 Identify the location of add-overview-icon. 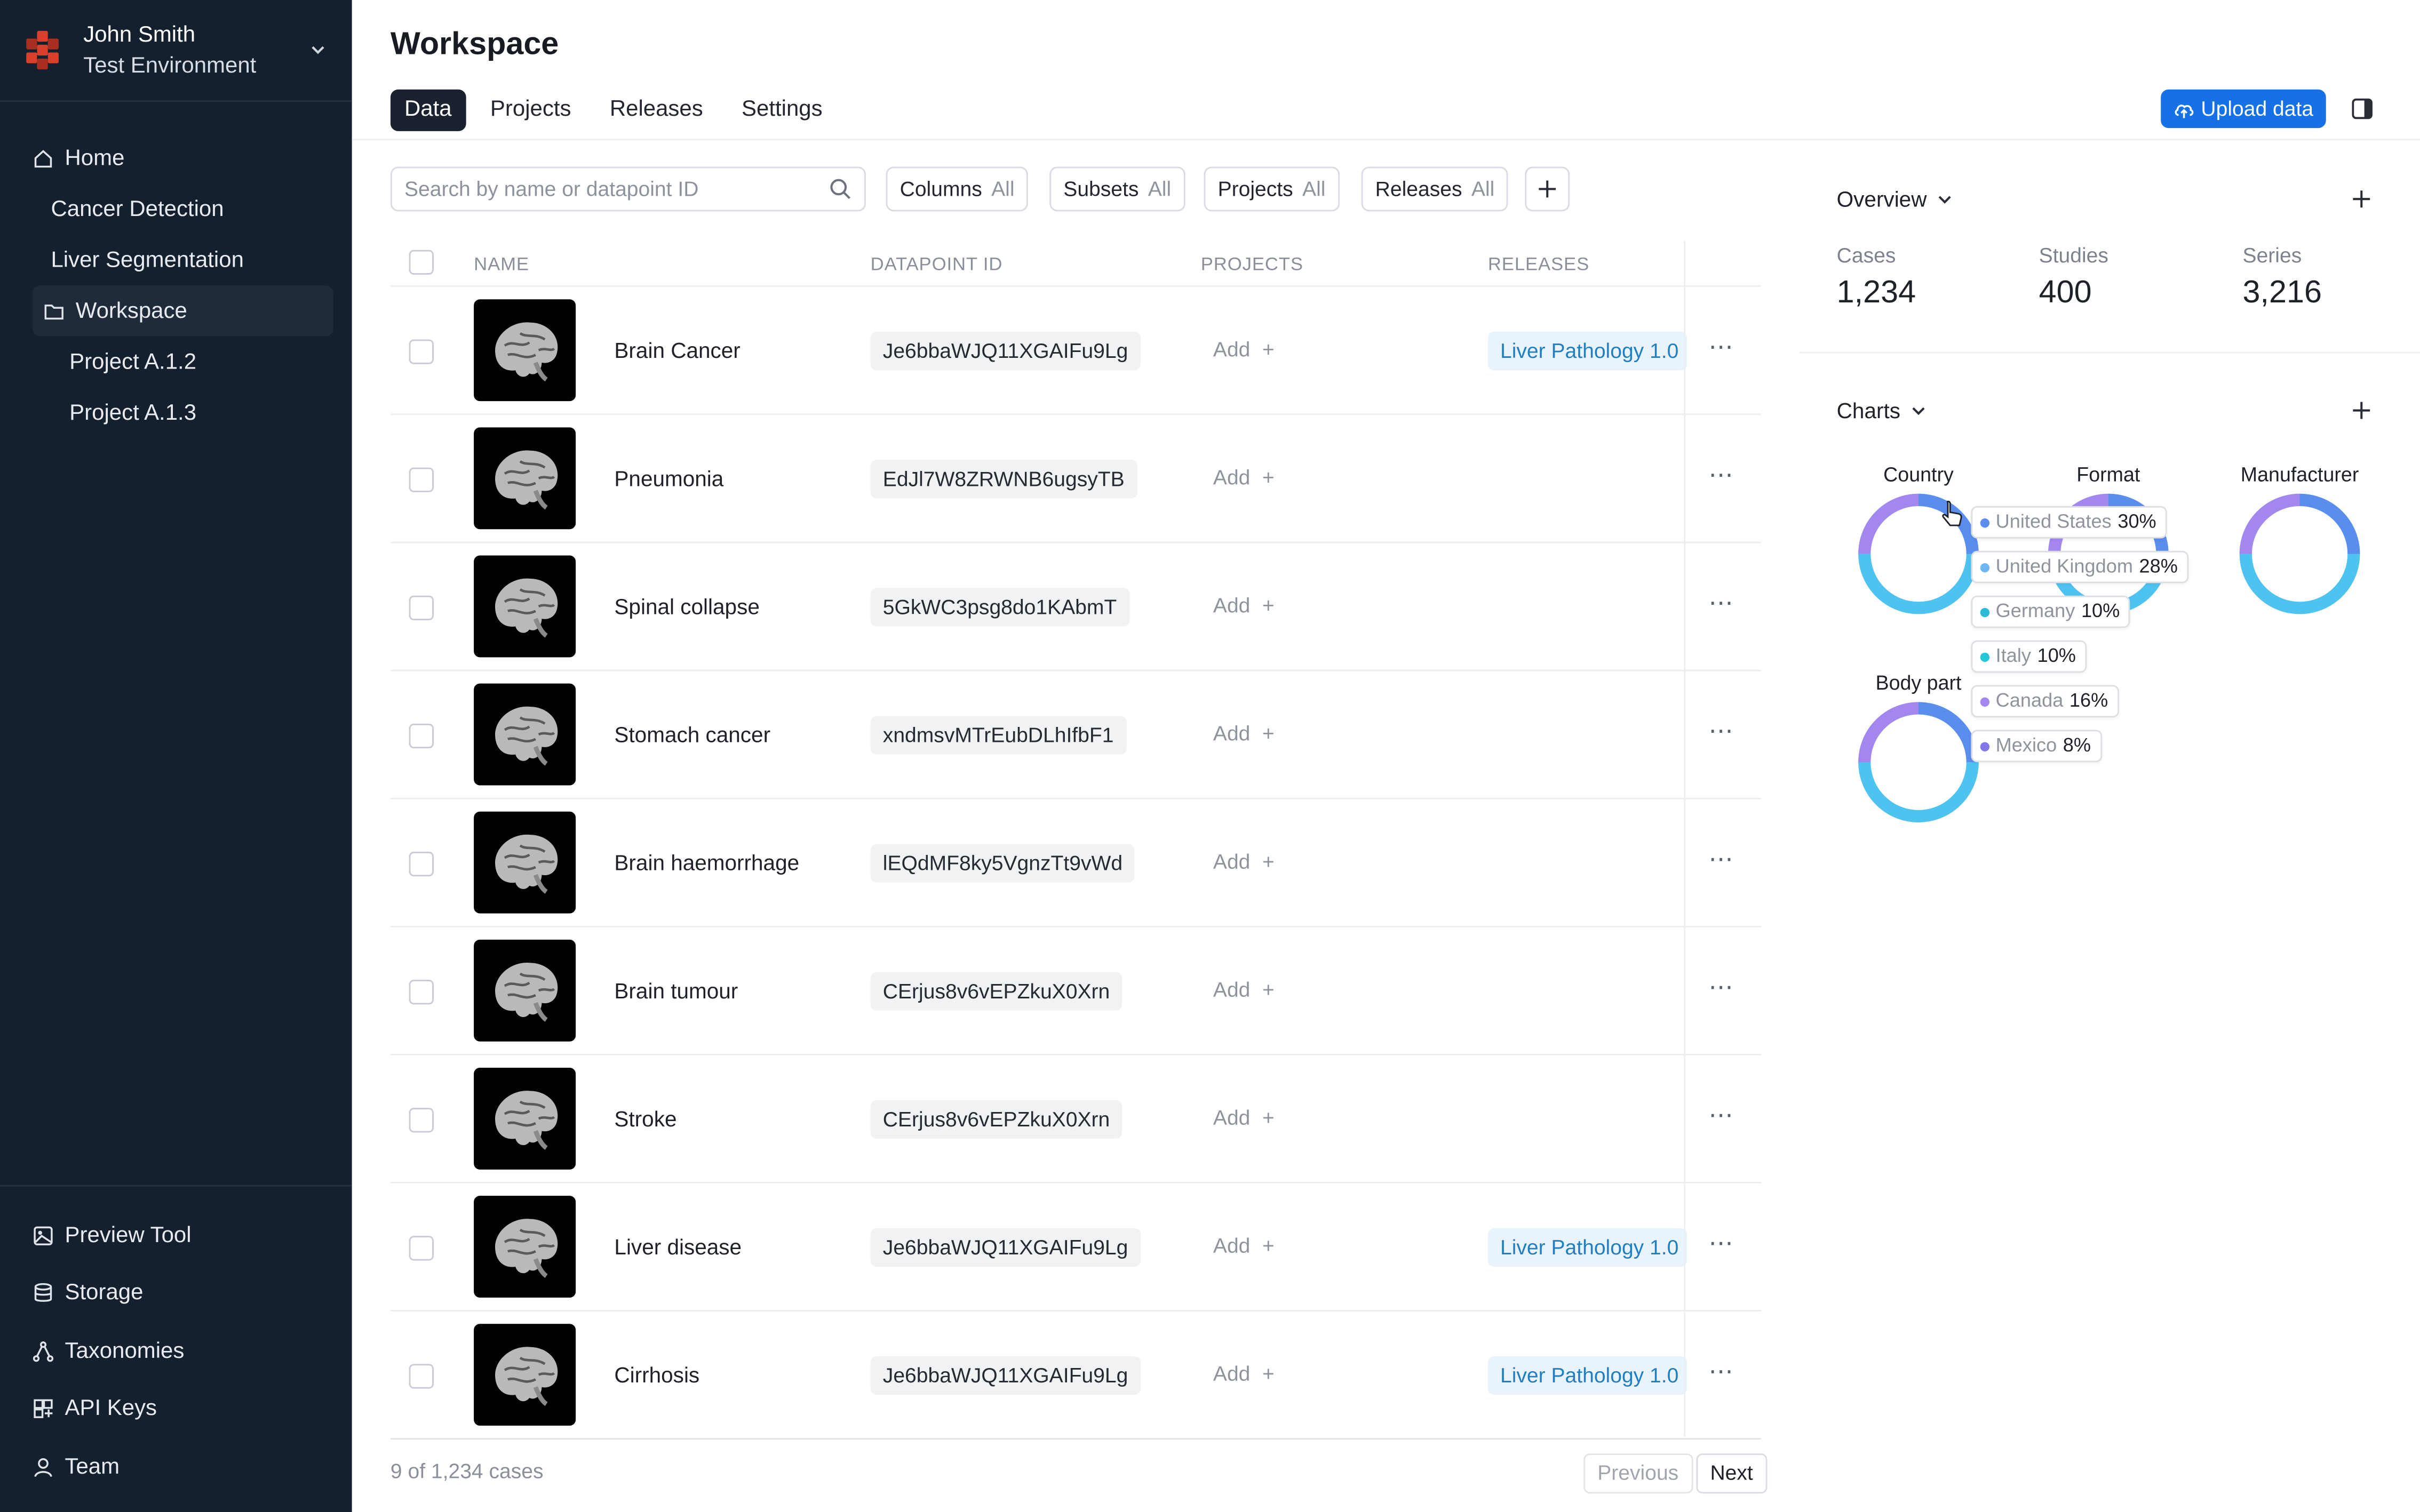
(2362, 199).